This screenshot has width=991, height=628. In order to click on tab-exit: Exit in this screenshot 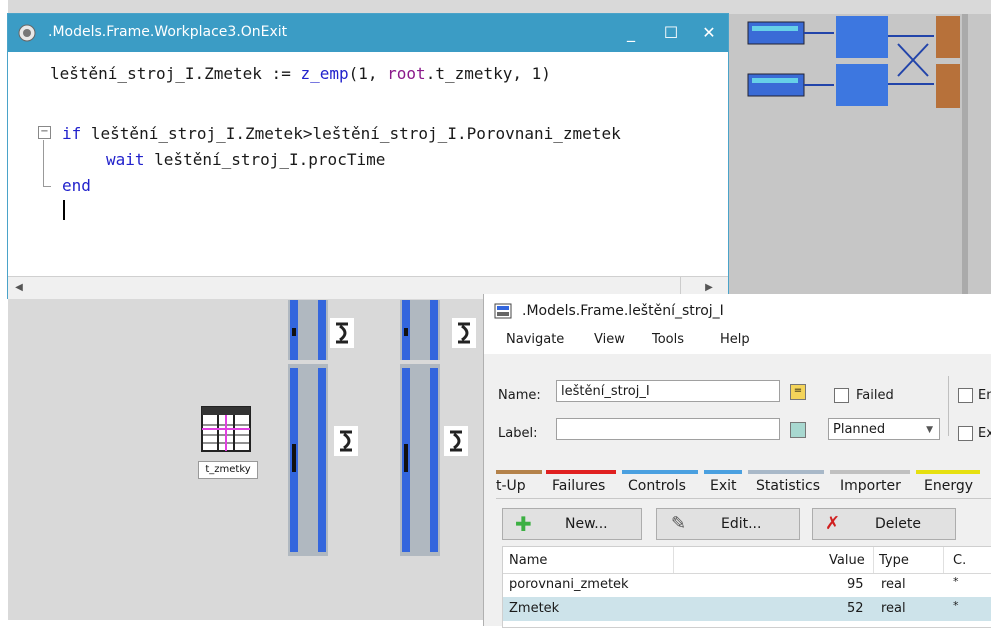, I will do `click(723, 486)`.